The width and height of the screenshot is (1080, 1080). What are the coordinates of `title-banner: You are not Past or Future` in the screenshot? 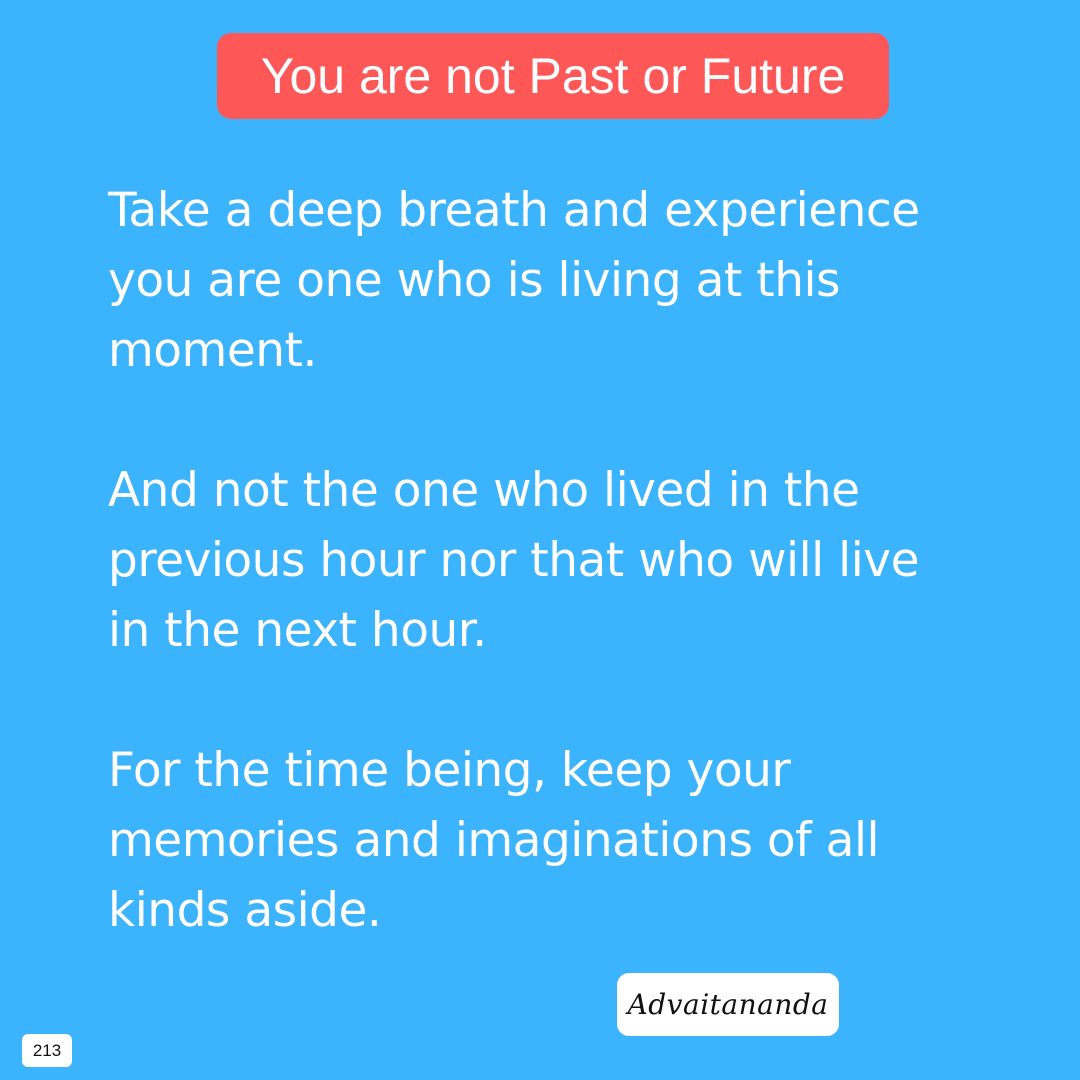 It's located at (553, 76).